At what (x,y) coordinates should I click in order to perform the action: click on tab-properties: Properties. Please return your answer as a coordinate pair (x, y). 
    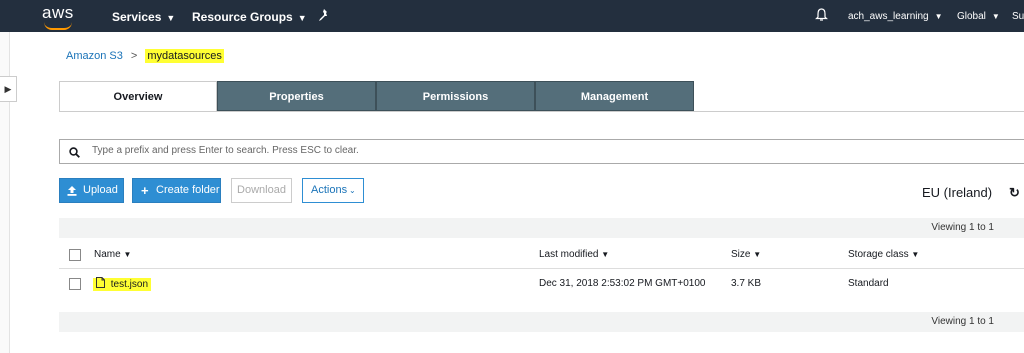
    Looking at the image, I should click on (296, 96).